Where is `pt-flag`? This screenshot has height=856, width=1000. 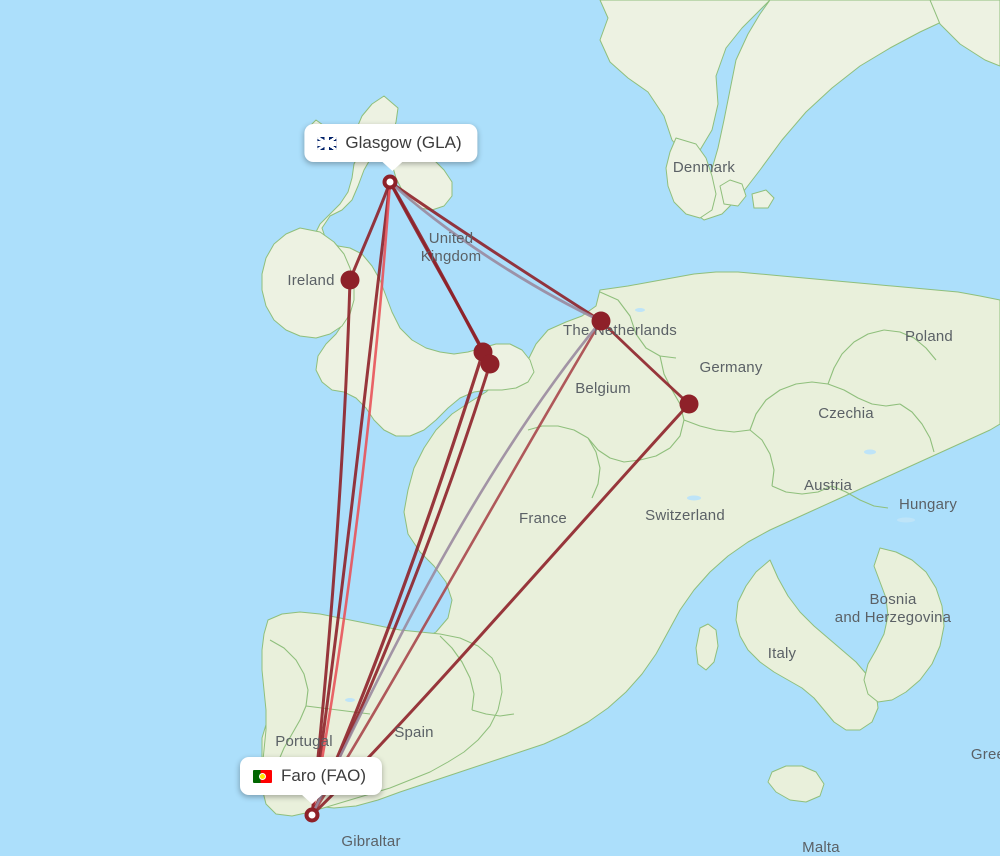 pt-flag is located at coordinates (262, 776).